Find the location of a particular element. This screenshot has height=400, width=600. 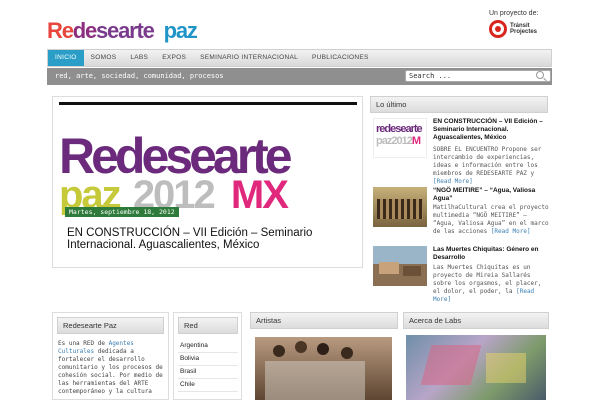

latest-post-1-thumbnail: redesearte paz2012M is located at coordinates (400, 138).